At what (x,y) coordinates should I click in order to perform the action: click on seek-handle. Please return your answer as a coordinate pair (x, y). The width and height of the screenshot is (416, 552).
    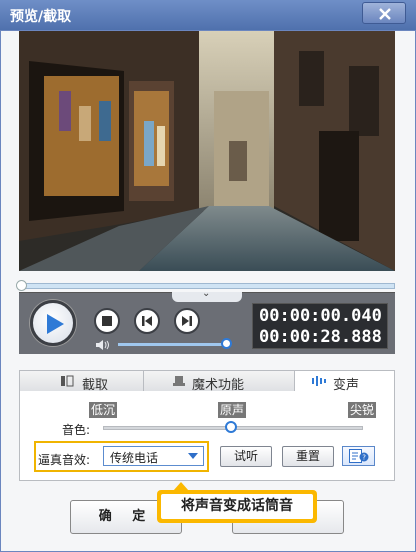
    Looking at the image, I should click on (21, 285).